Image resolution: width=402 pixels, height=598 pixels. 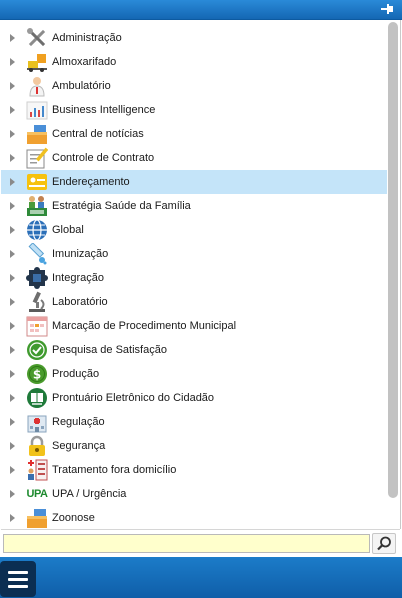 I want to click on doctor-icon, so click(x=37, y=86).